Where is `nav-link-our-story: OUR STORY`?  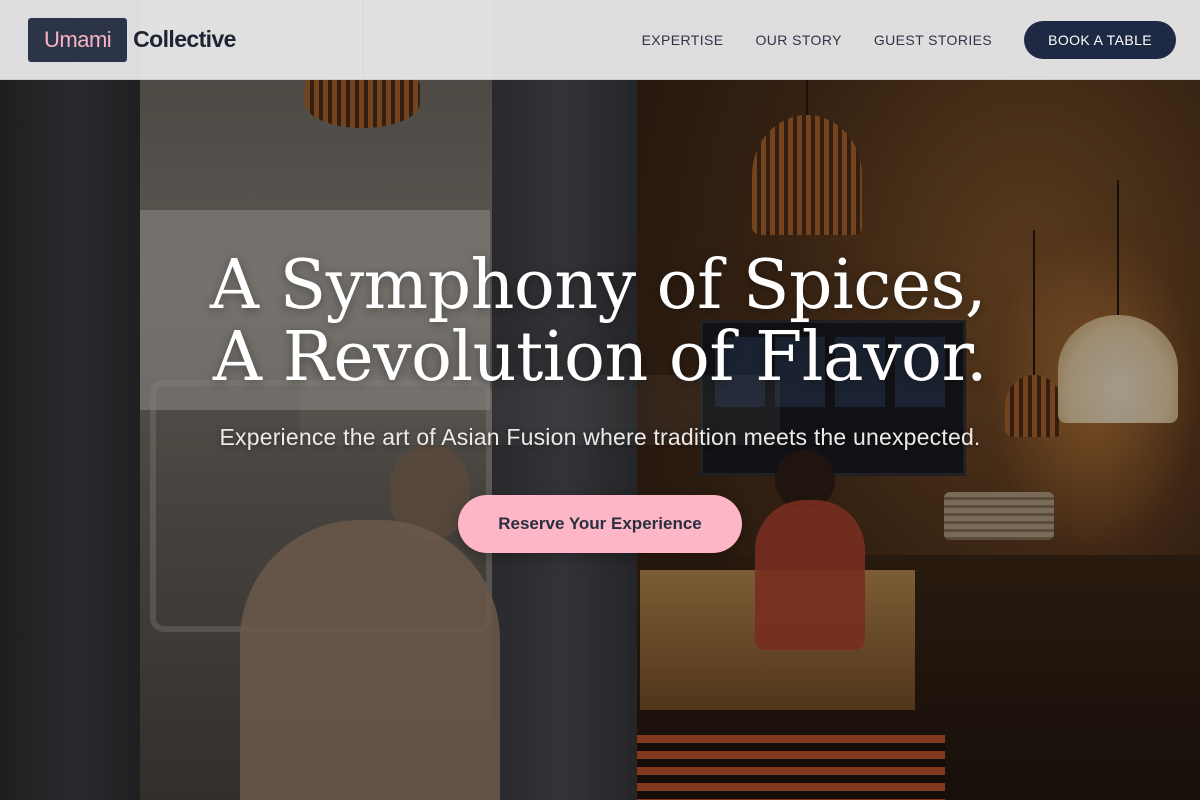 nav-link-our-story: OUR STORY is located at coordinates (799, 40).